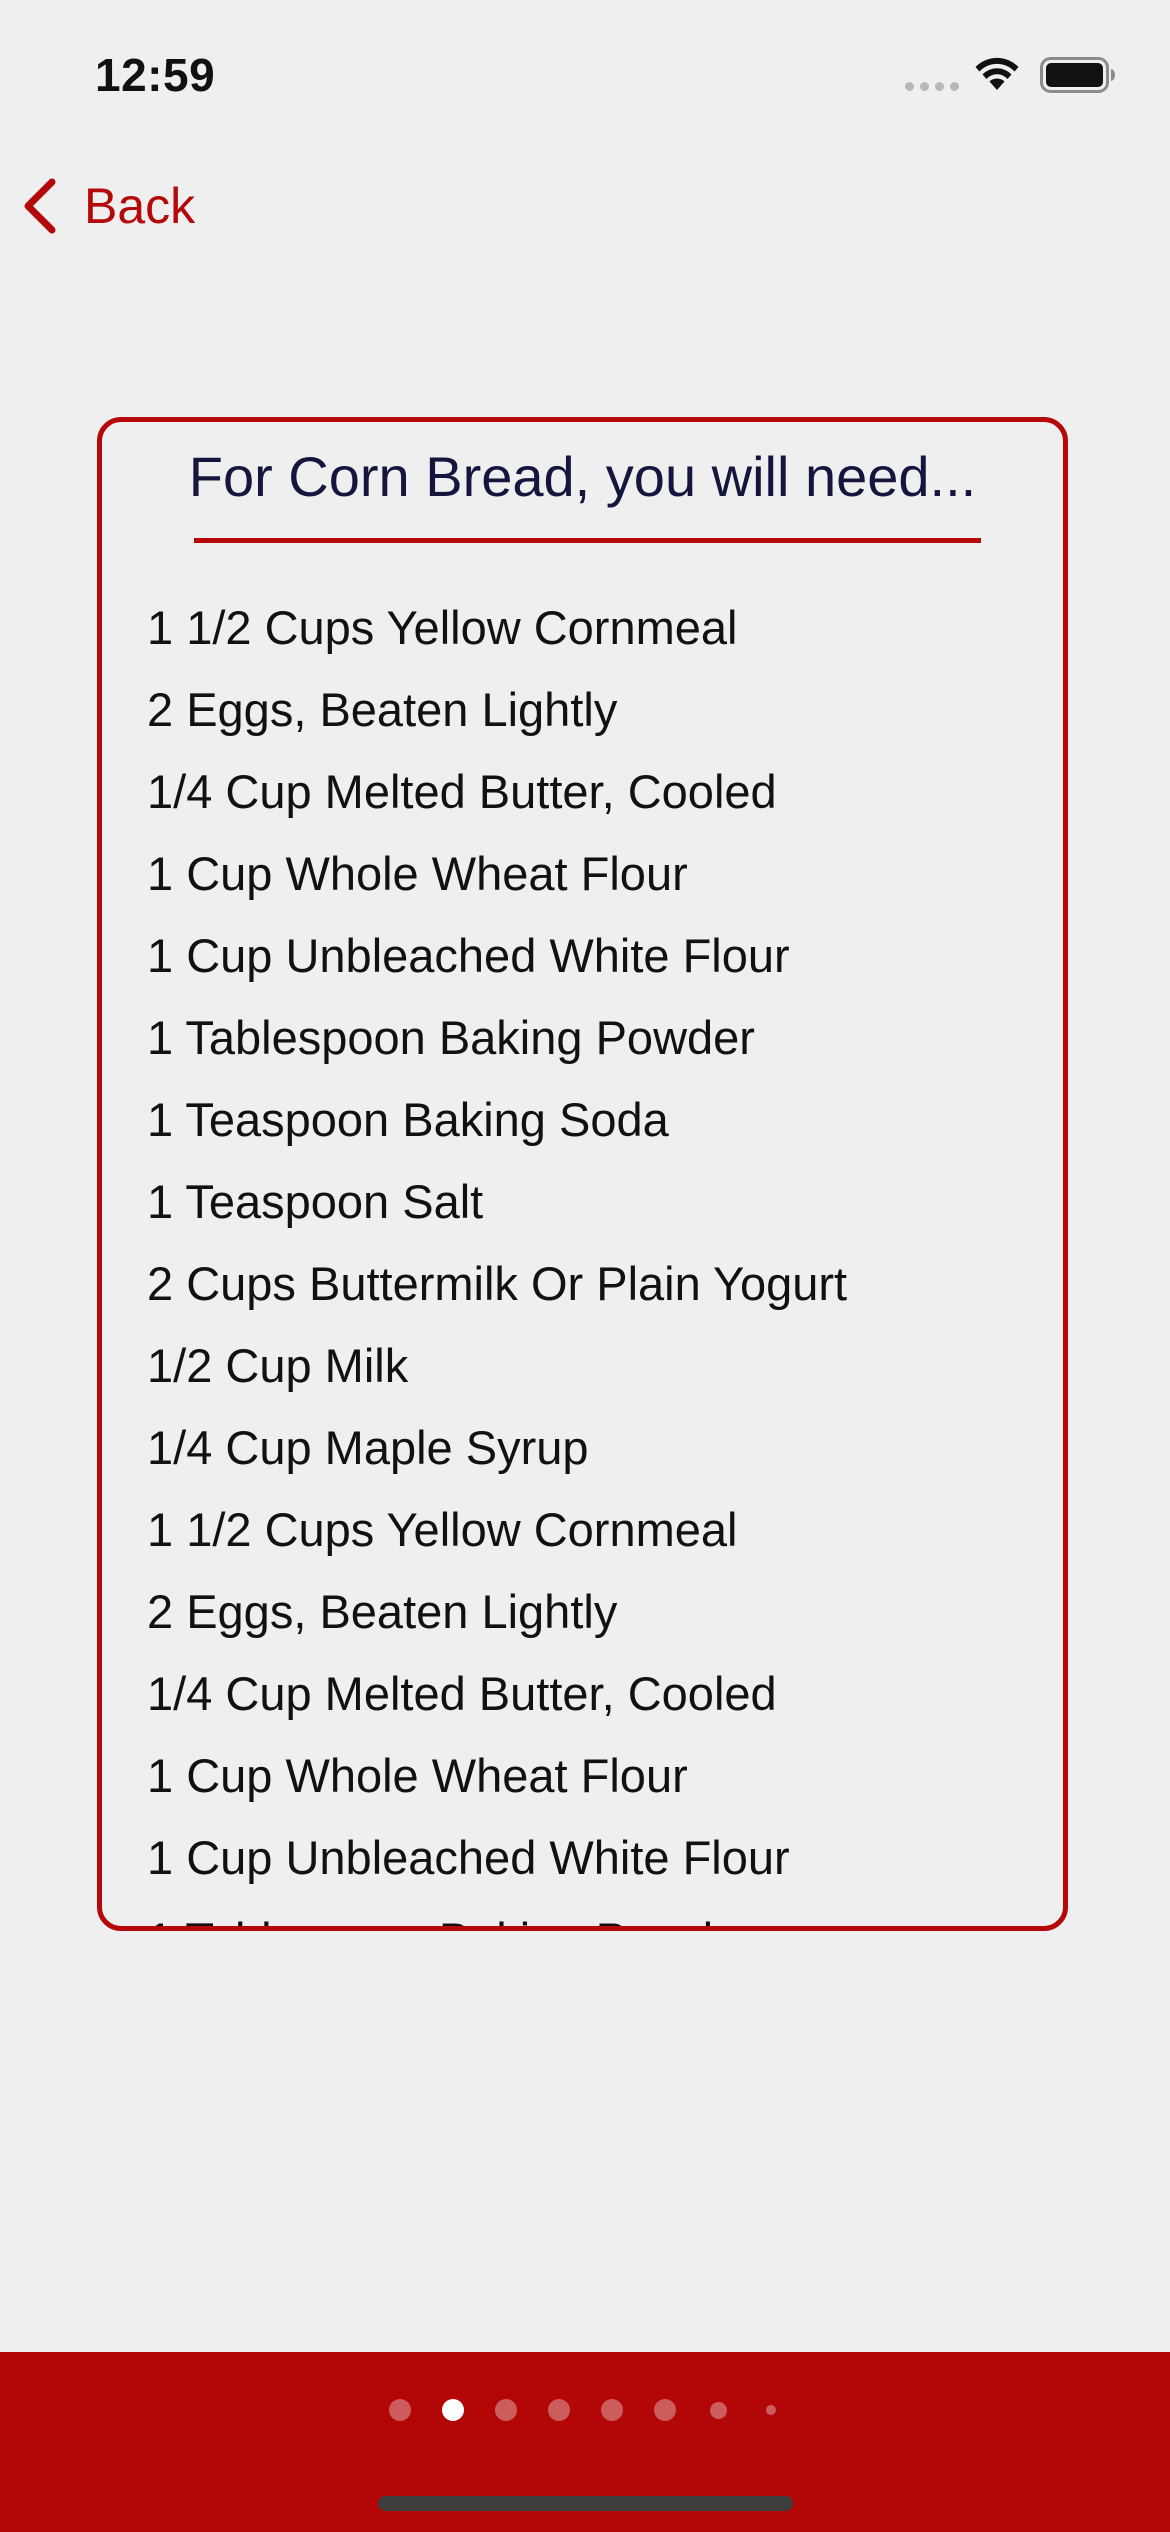 The width and height of the screenshot is (1170, 2532). I want to click on ingredient-item: 1 Teaspoon Salt, so click(315, 1201).